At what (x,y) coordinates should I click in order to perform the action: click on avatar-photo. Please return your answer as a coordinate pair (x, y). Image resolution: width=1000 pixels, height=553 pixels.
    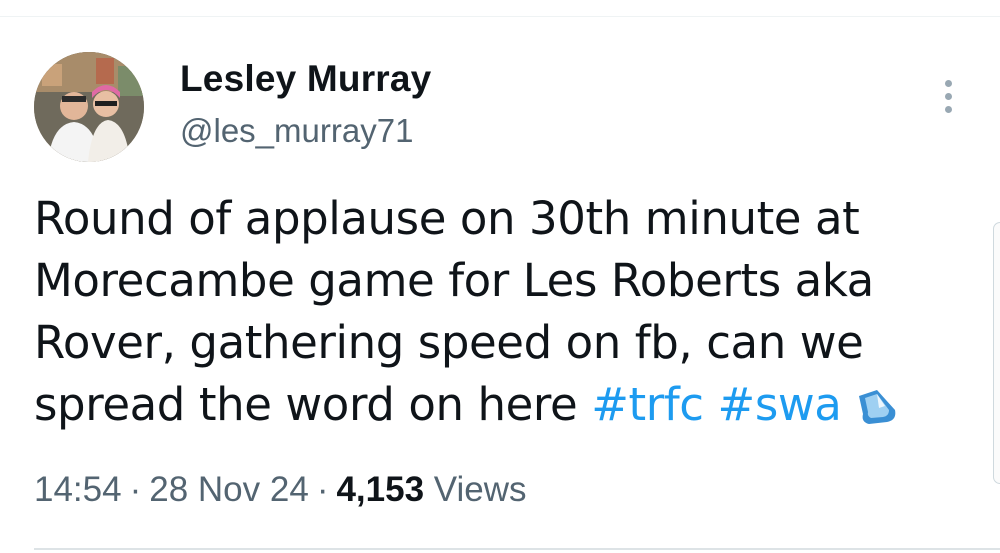
    Looking at the image, I should click on (89, 107).